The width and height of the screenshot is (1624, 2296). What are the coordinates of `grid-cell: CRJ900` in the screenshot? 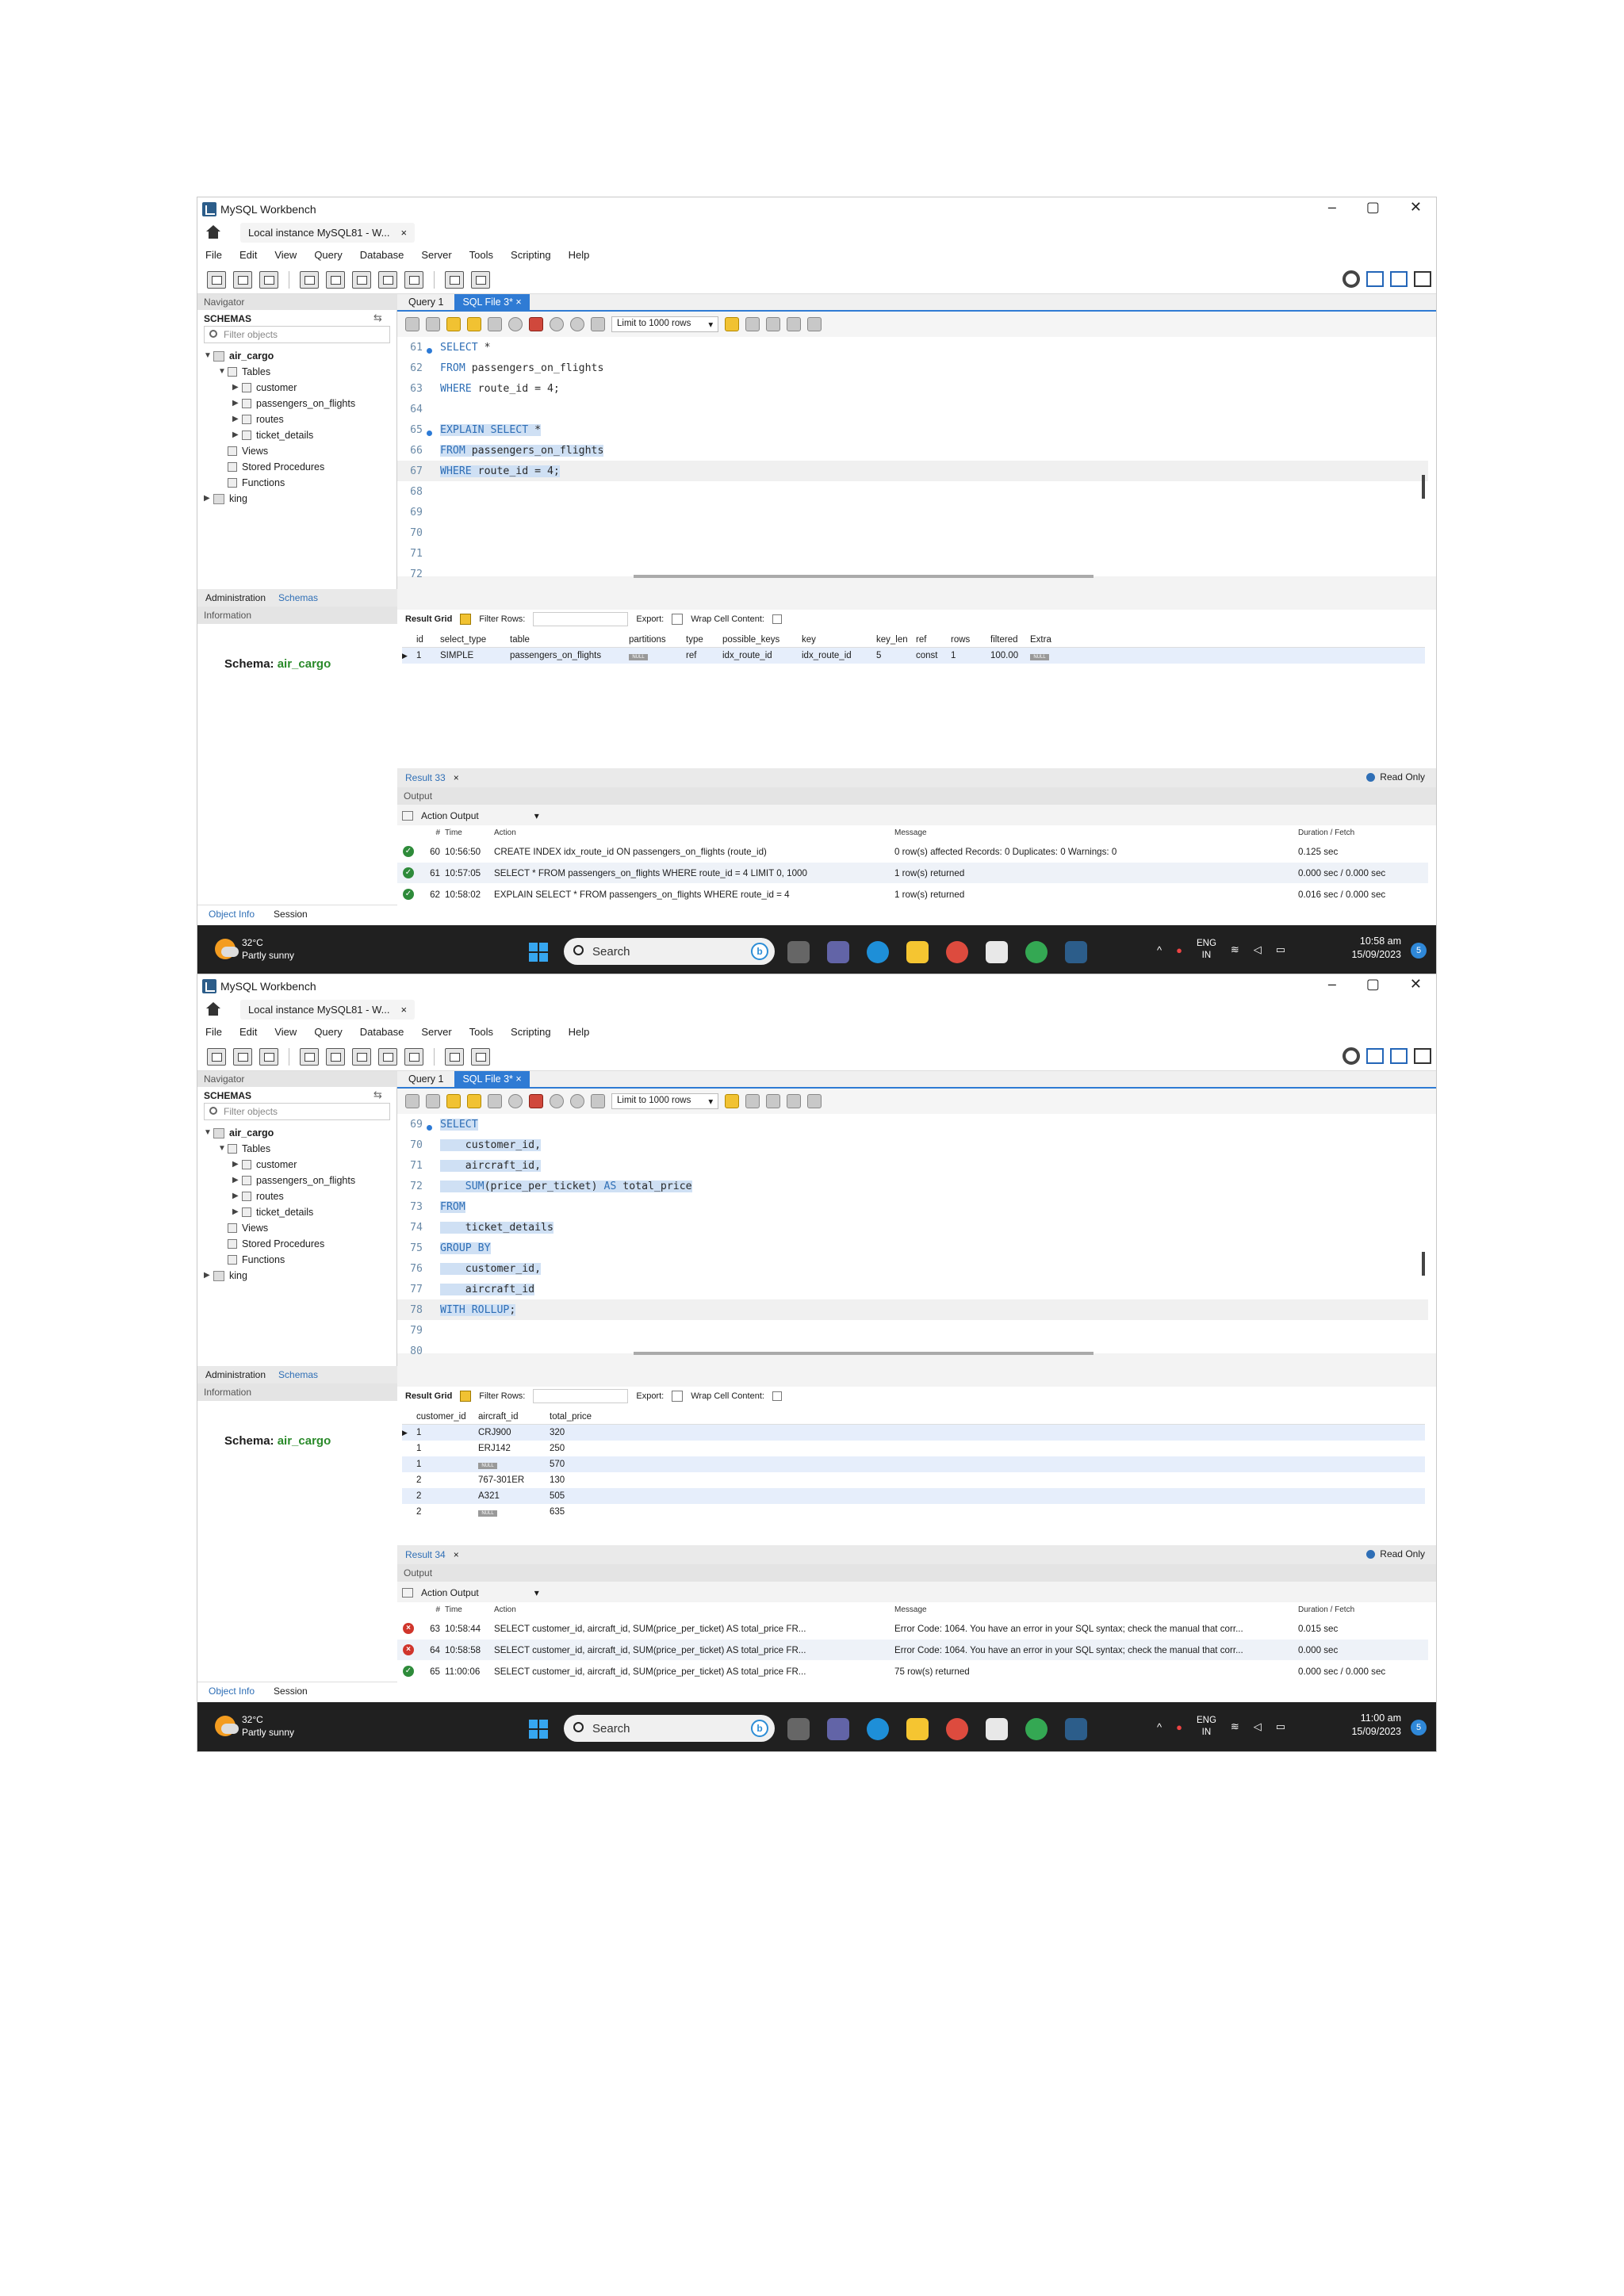 It's located at (510, 1433).